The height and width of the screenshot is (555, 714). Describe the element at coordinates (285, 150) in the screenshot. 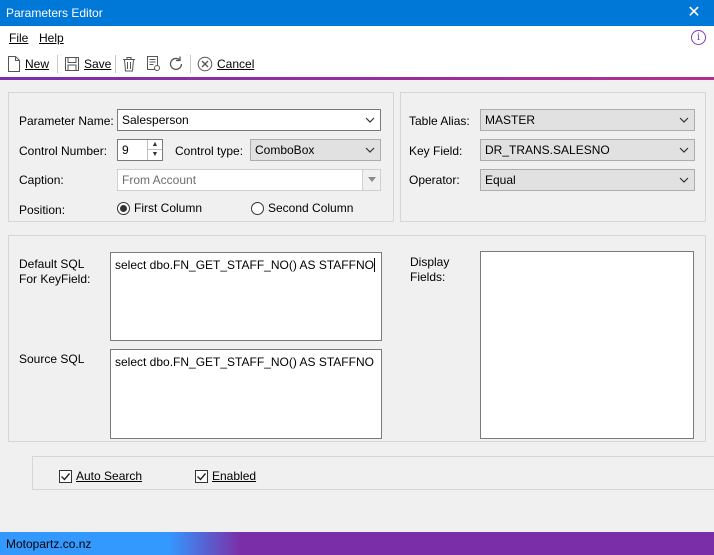

I see `control-type-value: ComboBox` at that location.